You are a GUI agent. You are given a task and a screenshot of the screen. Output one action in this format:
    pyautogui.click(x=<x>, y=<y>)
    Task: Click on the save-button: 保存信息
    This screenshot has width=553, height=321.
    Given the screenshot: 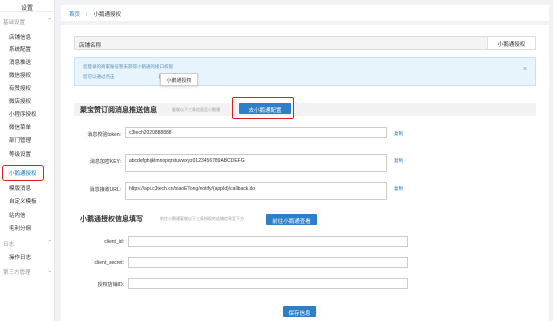 What is the action you would take?
    pyautogui.click(x=299, y=311)
    